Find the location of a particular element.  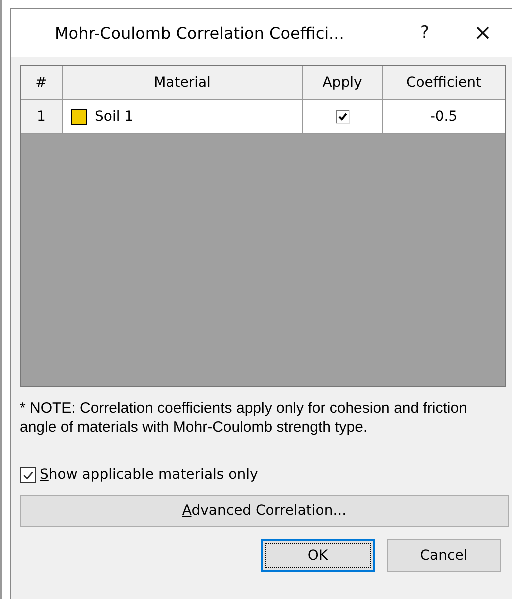

show-applicable-checkbox: Show applicable materials only is located at coordinates (263, 475).